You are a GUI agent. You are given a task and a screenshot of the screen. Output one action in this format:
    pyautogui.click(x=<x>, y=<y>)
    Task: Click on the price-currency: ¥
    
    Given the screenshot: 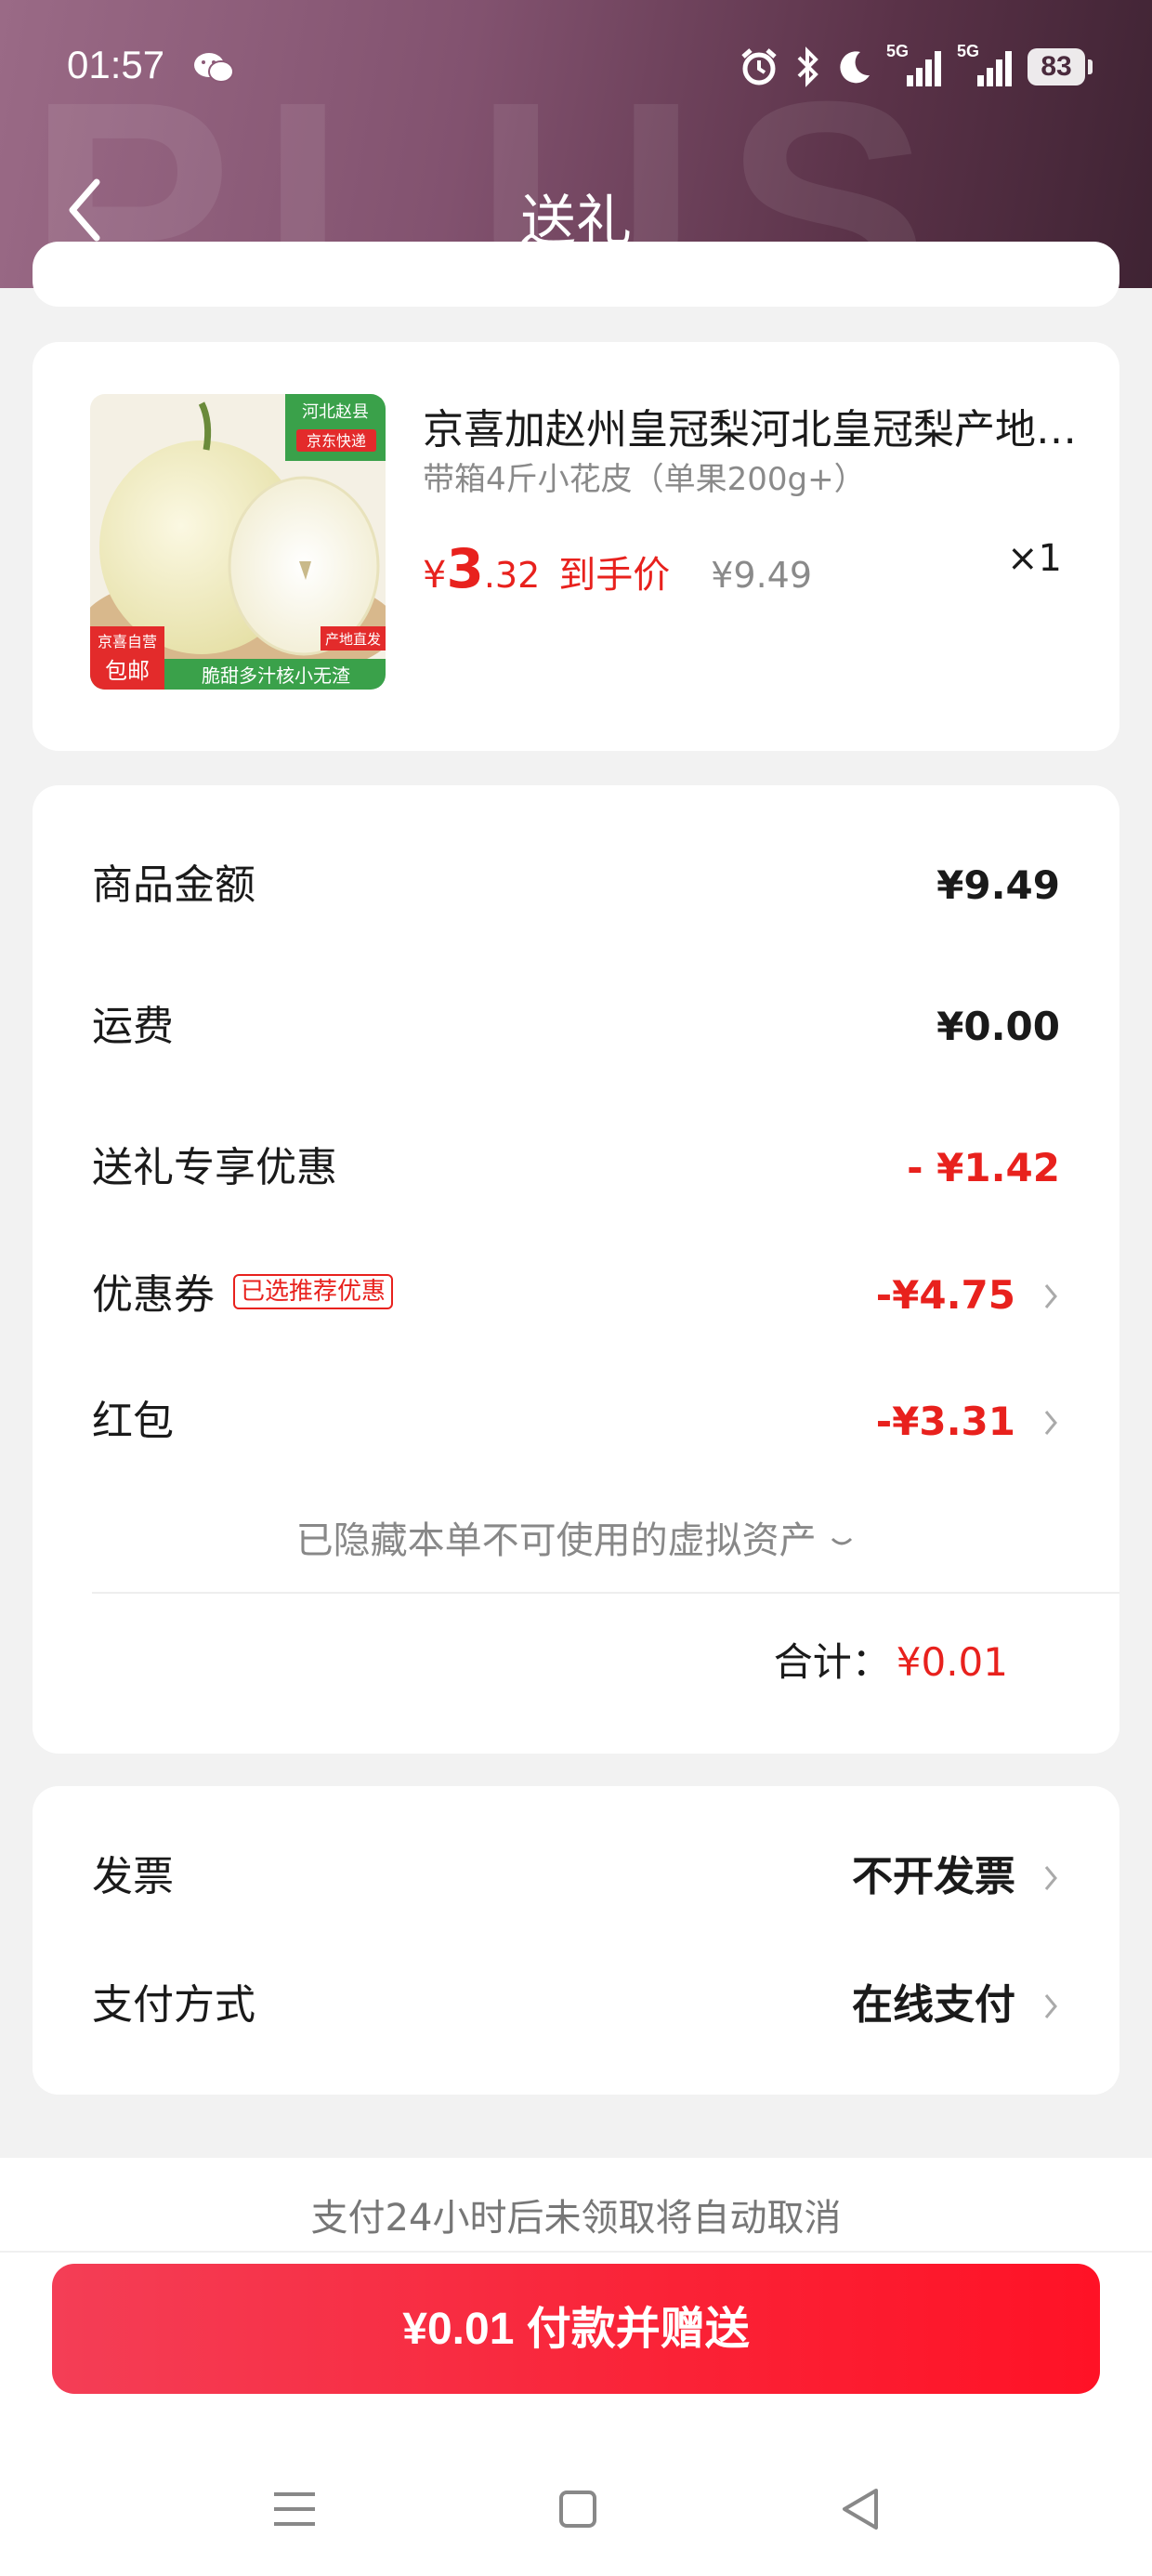 What is the action you would take?
    pyautogui.click(x=435, y=575)
    